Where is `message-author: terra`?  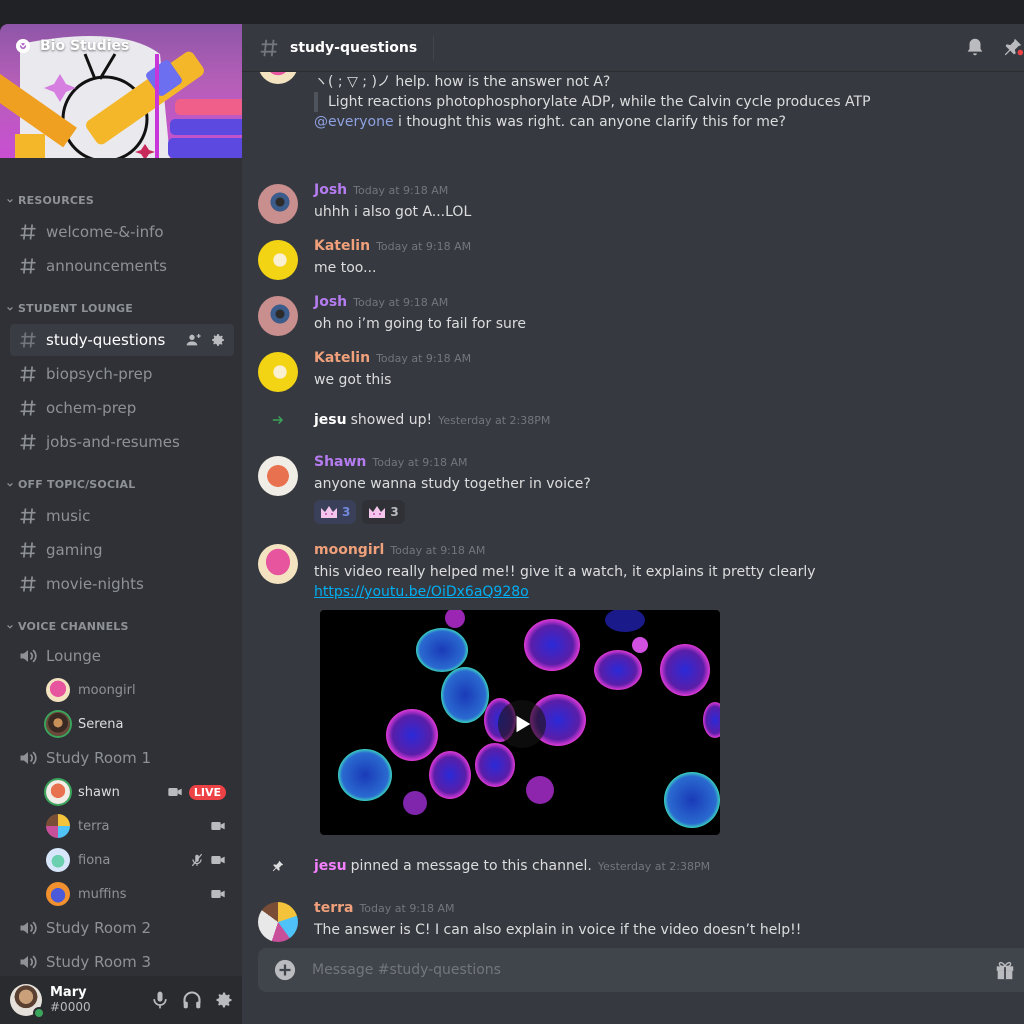 message-author: terra is located at coordinates (333, 908).